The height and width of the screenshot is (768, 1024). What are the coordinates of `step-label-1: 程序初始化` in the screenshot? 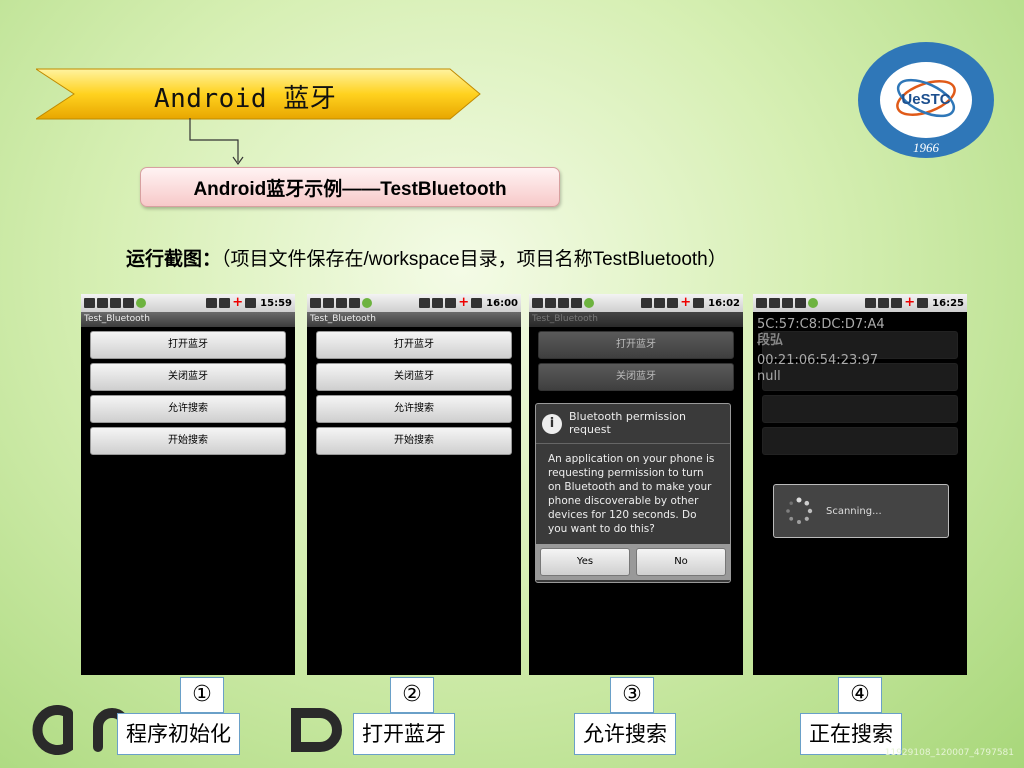 It's located at (178, 734).